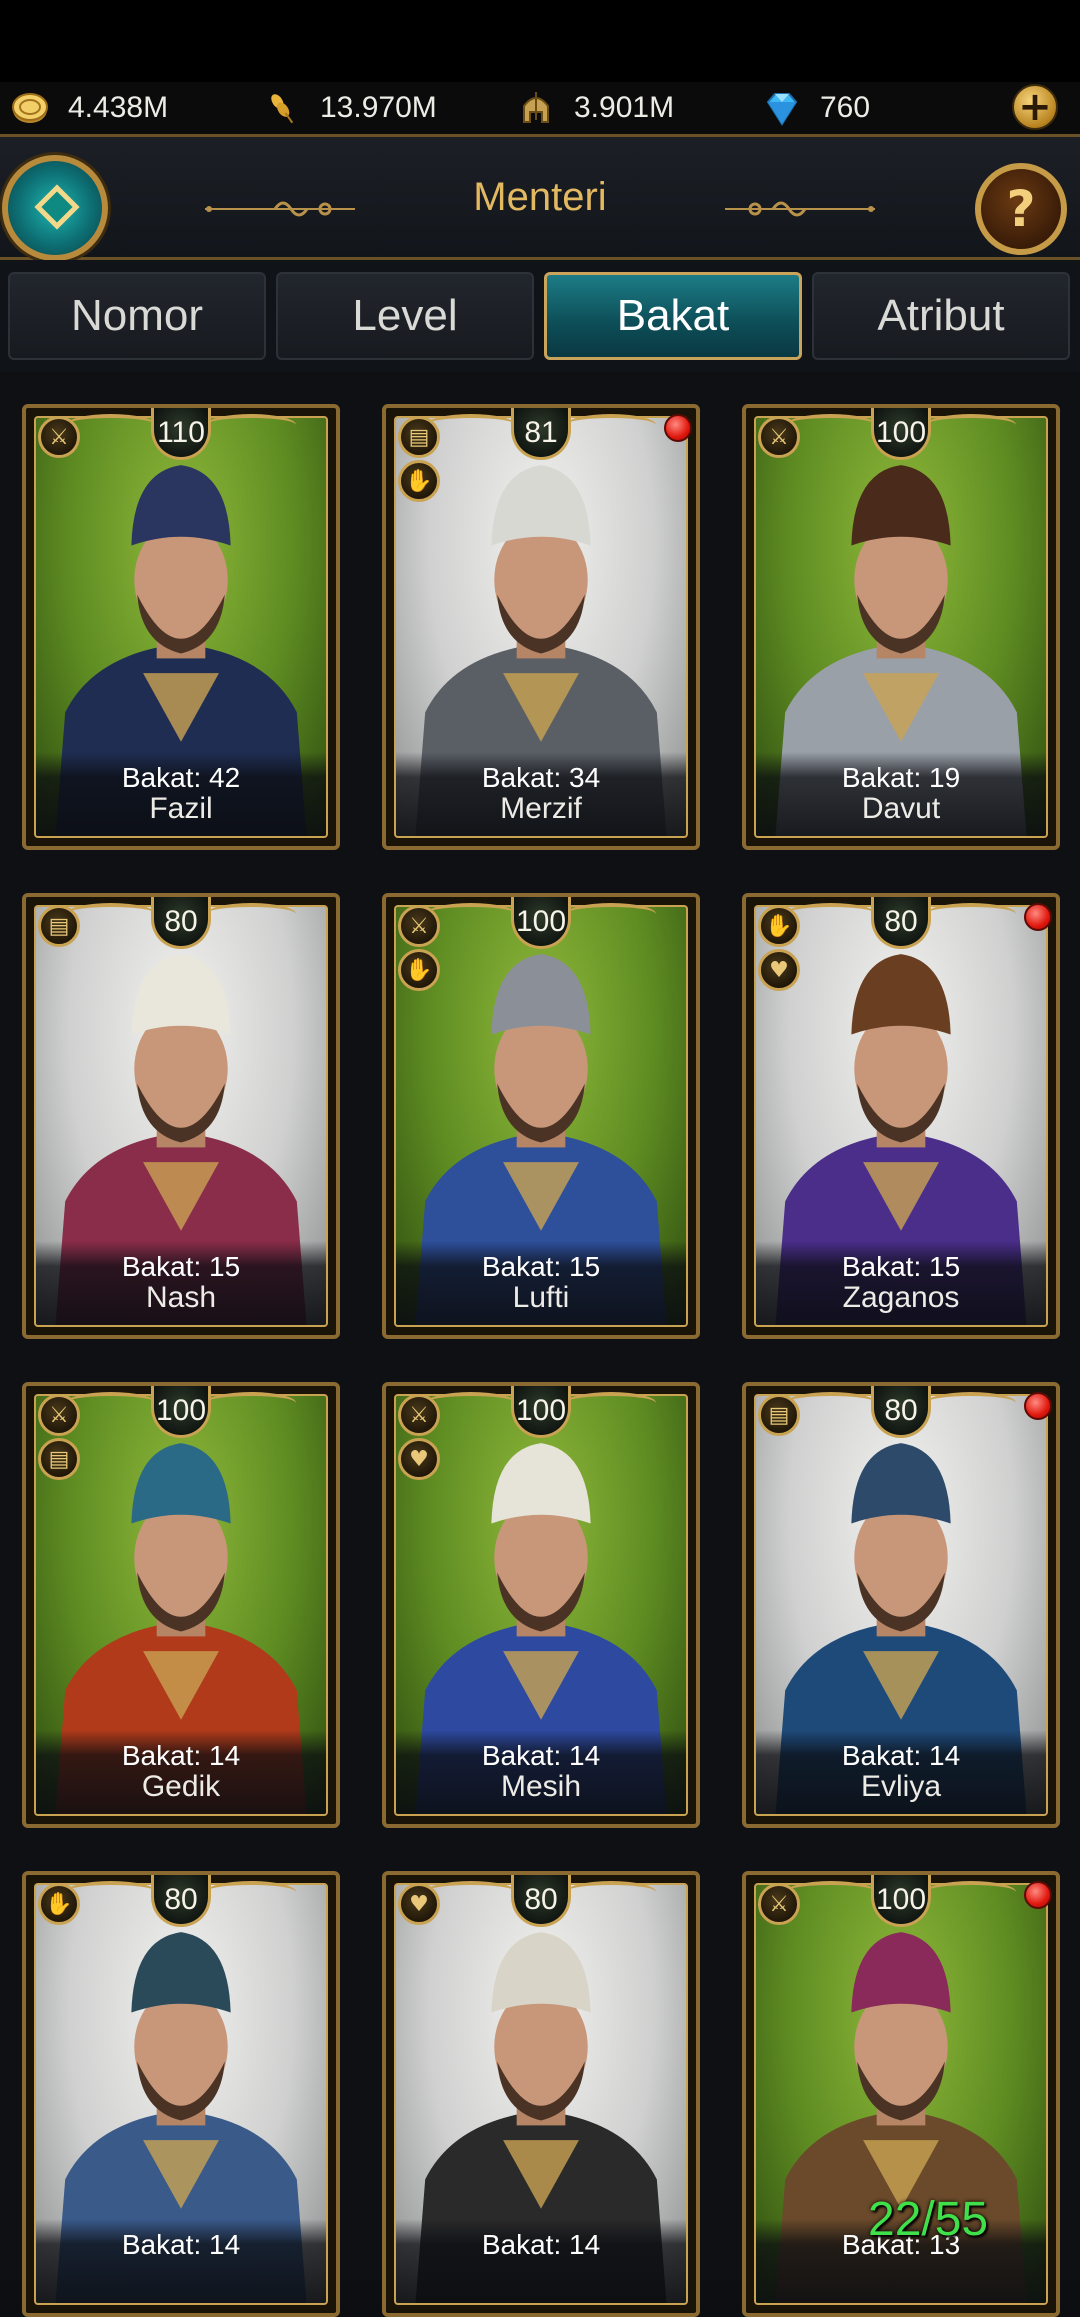 The width and height of the screenshot is (1080, 2317). I want to click on minister-name: Lufti, so click(541, 1297).